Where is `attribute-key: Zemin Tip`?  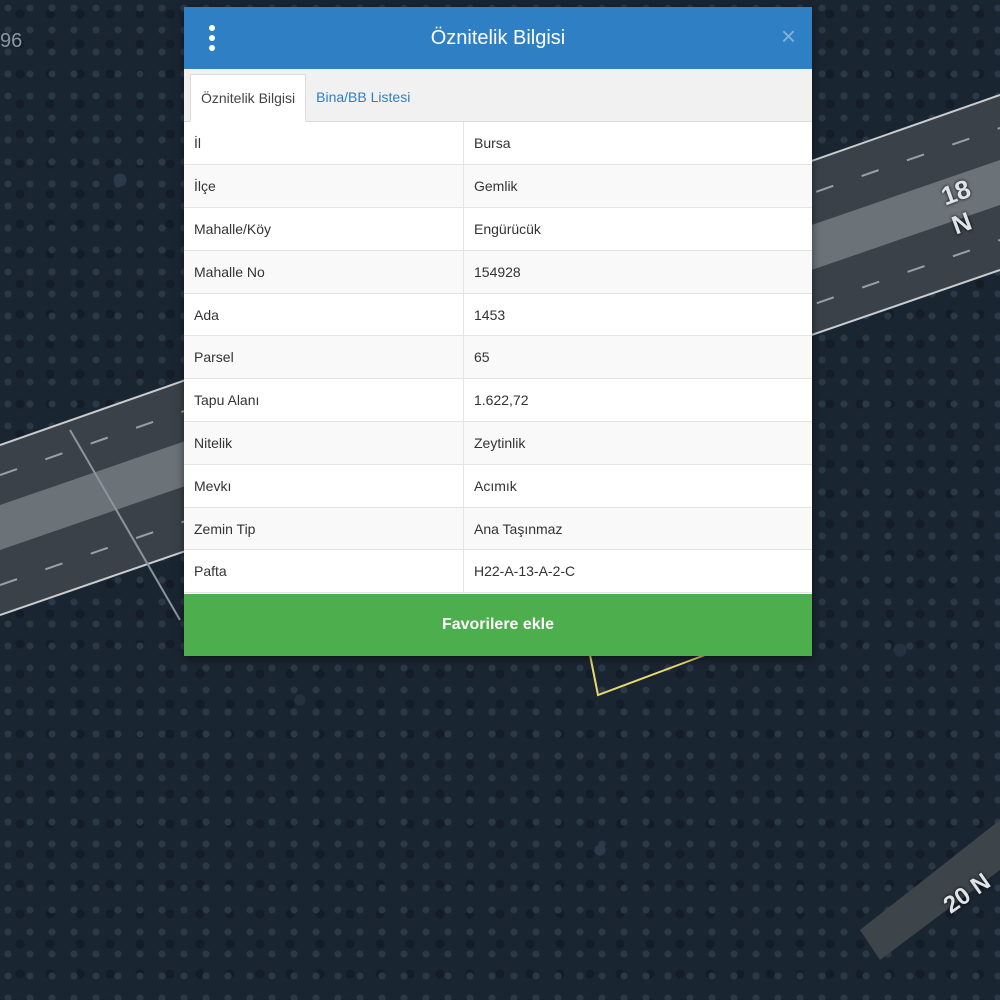 attribute-key: Zemin Tip is located at coordinates (324, 529).